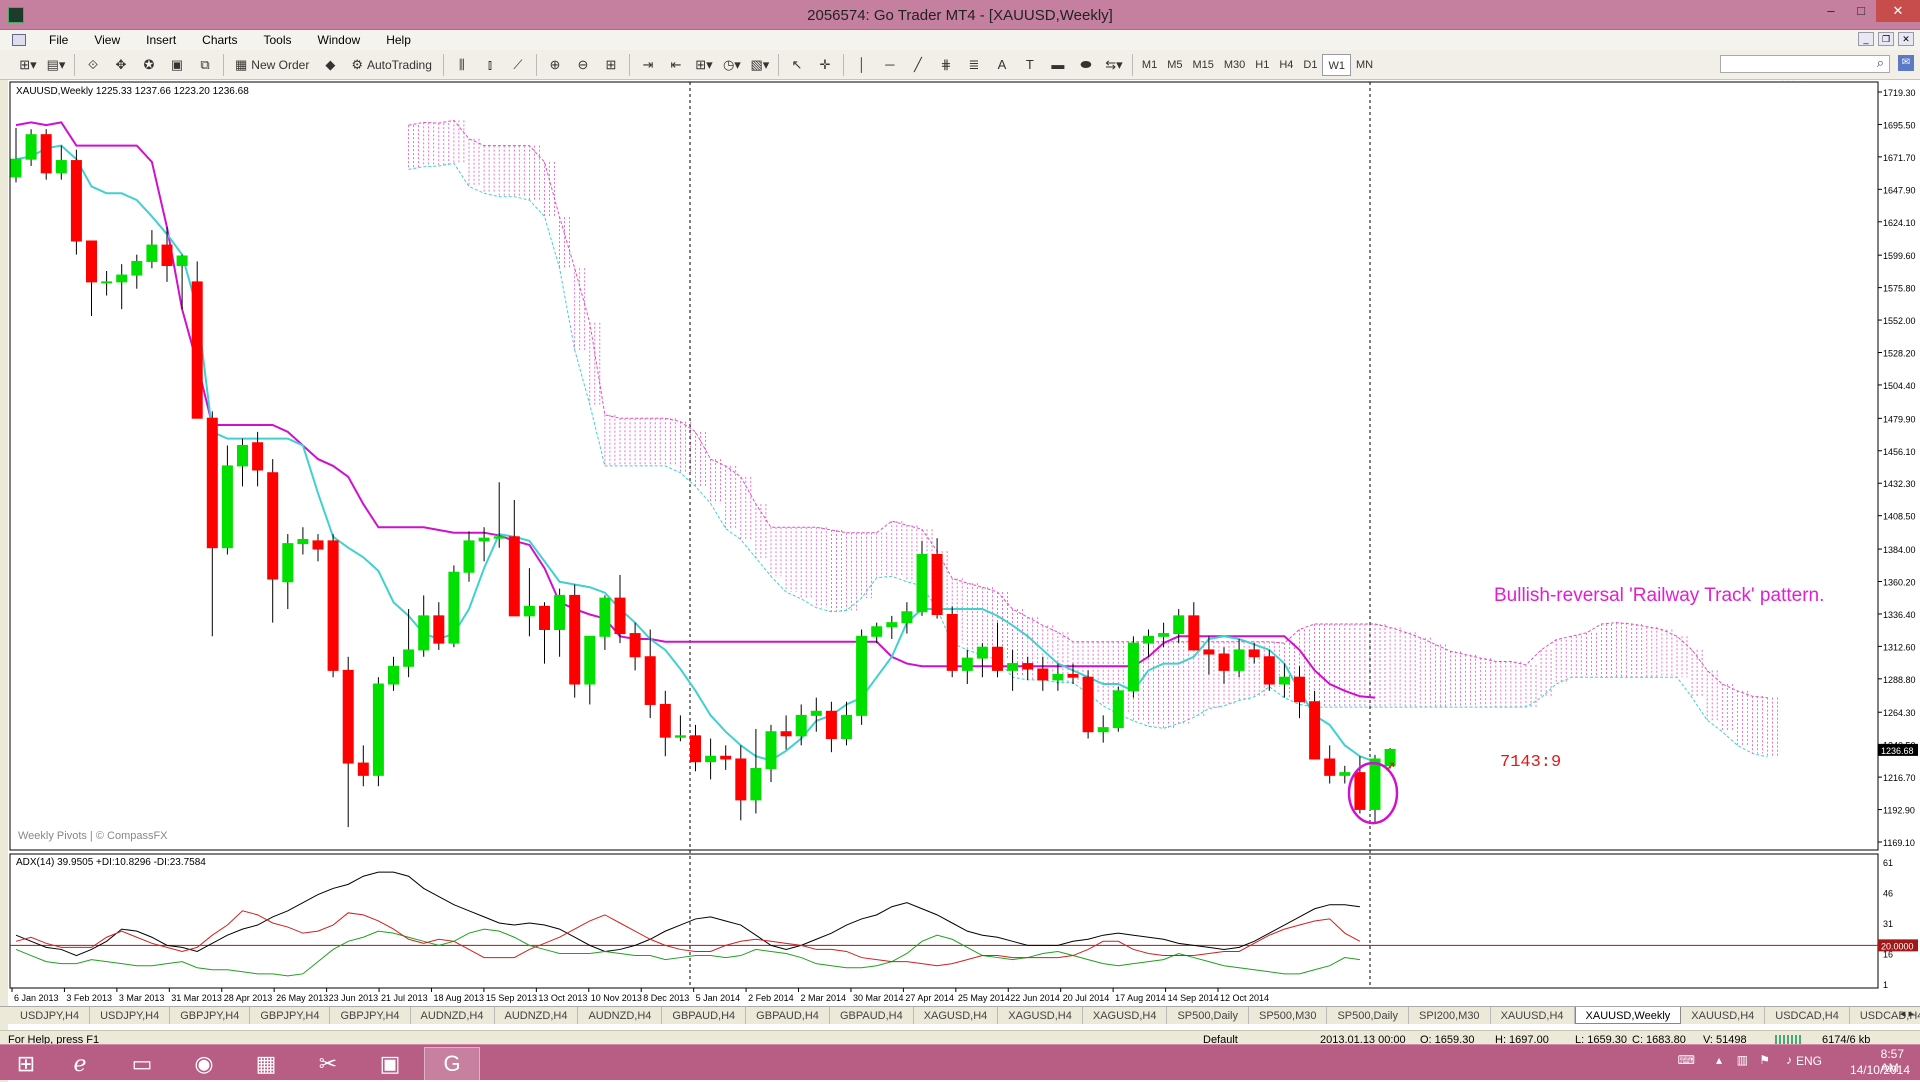 The width and height of the screenshot is (1920, 1082). Describe the element at coordinates (149, 65) in the screenshot. I see `navigator-icon: ✪` at that location.